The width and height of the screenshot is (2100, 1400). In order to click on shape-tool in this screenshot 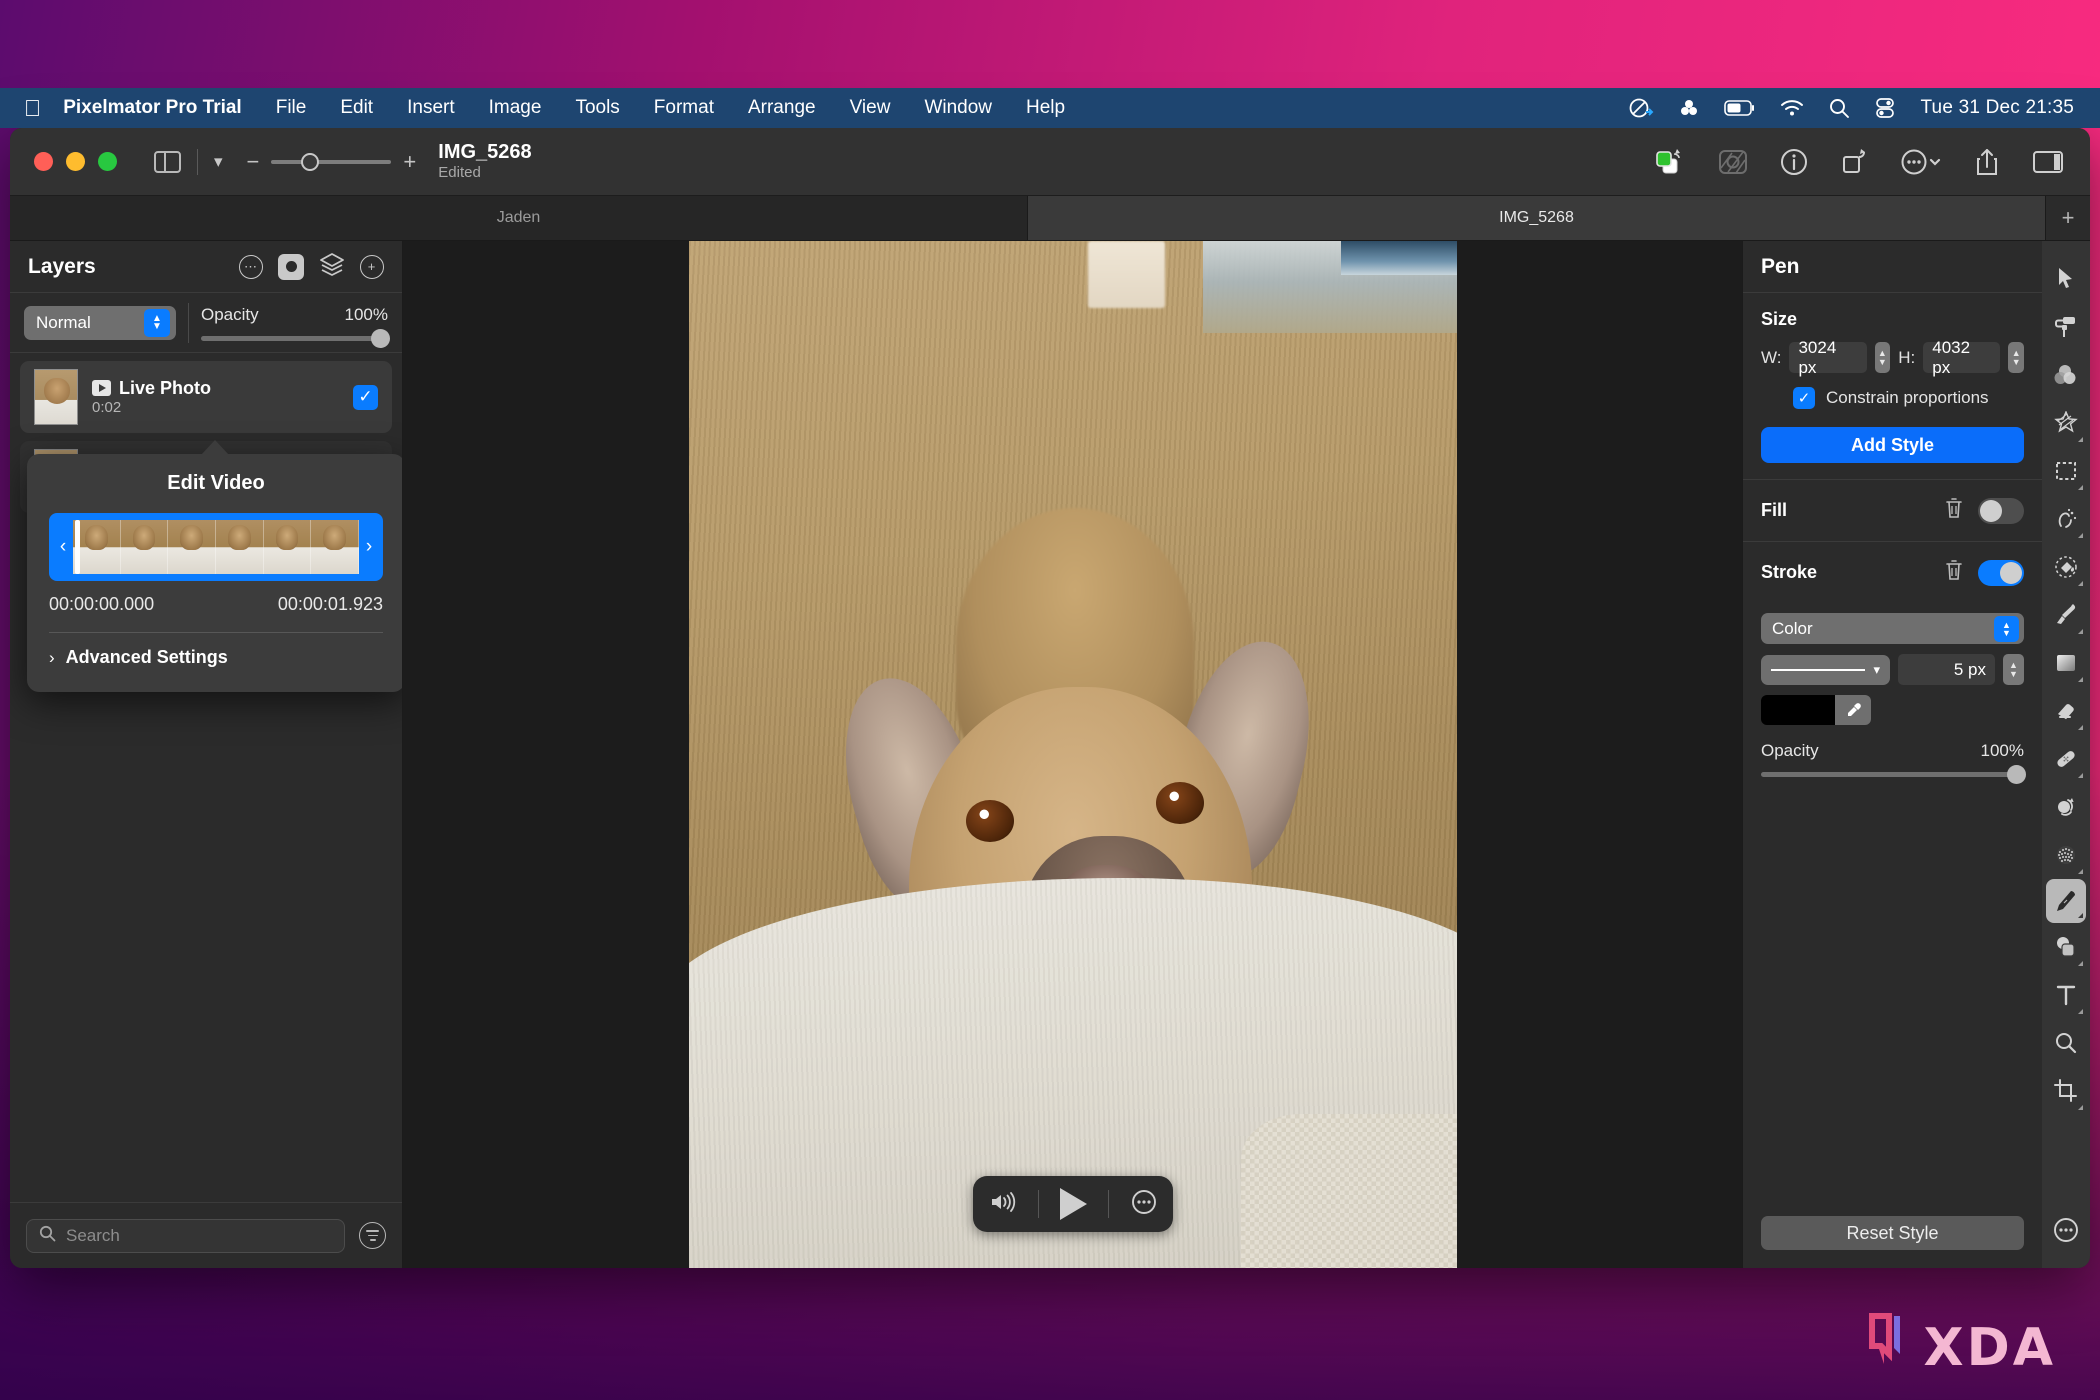, I will do `click(2066, 947)`.